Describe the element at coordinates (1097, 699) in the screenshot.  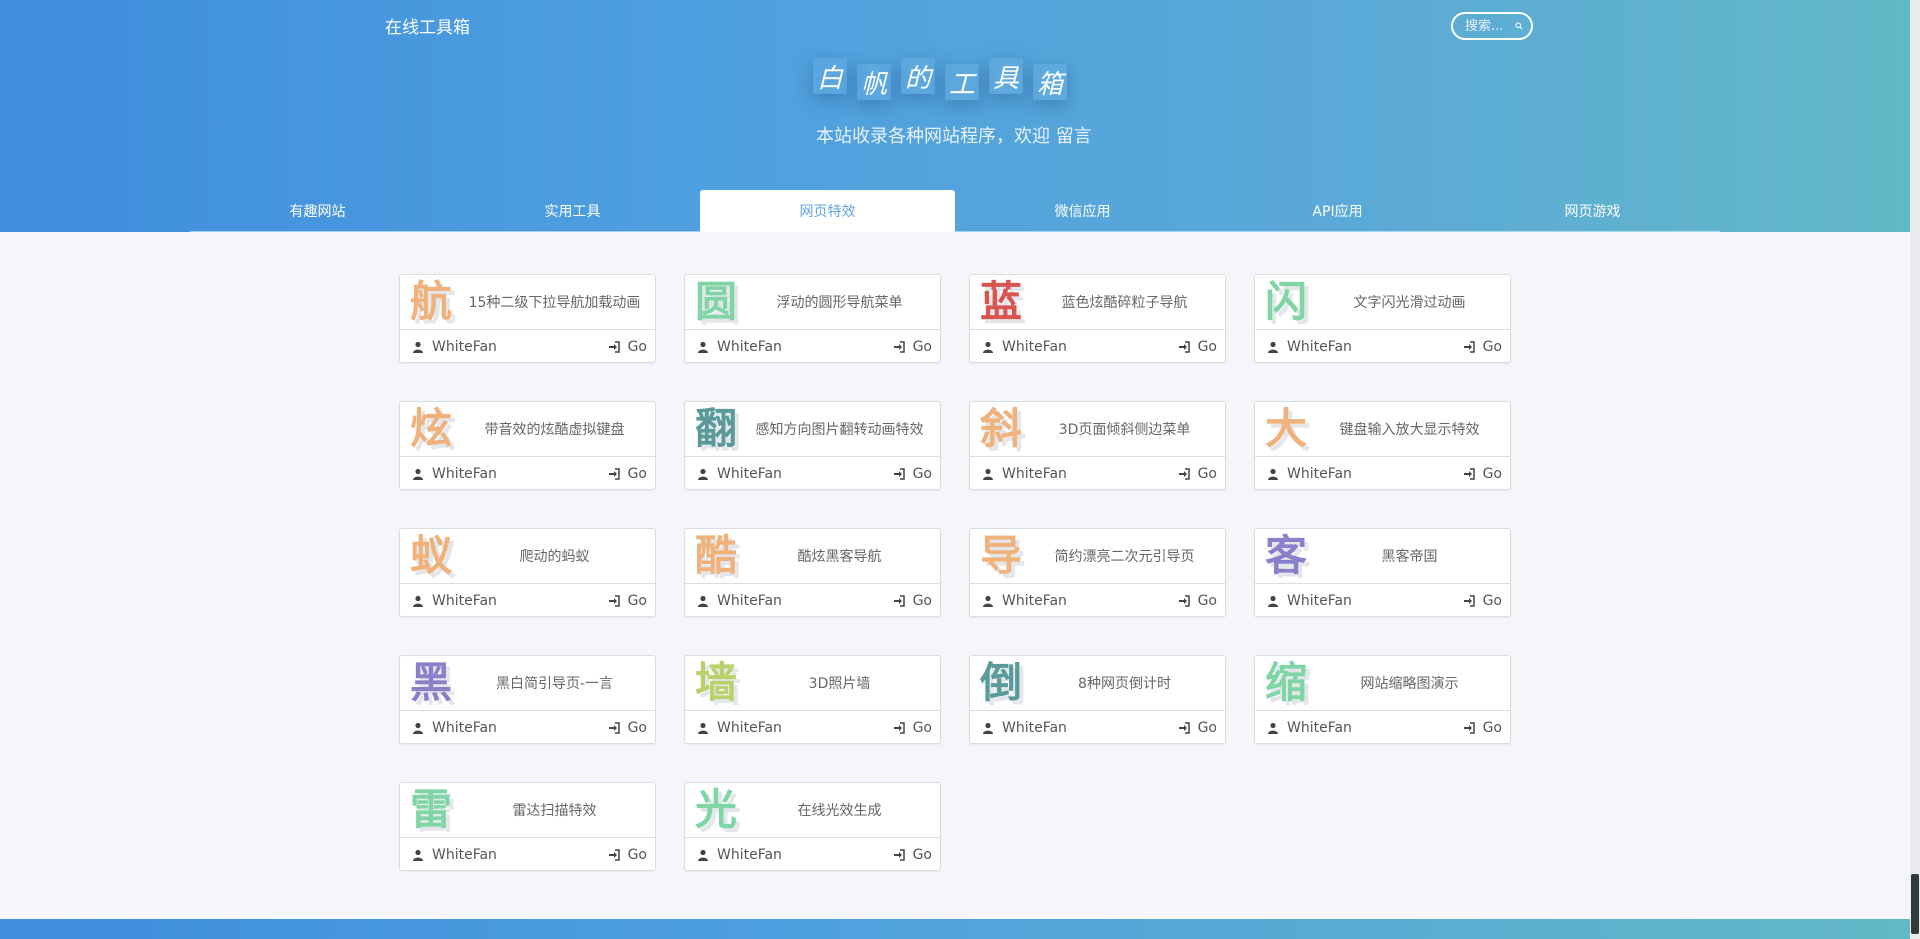
I see `effect-card: 倒 8种网页倒计时 WhiteFan Go` at that location.